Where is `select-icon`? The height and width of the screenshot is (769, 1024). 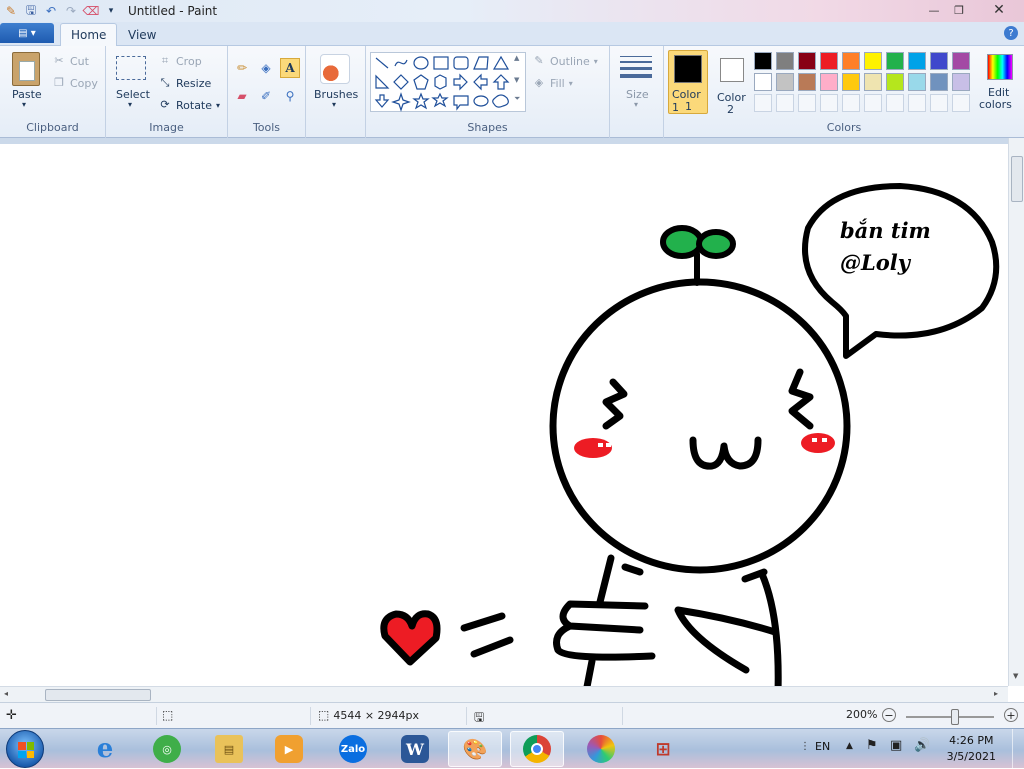
select-icon is located at coordinates (131, 68).